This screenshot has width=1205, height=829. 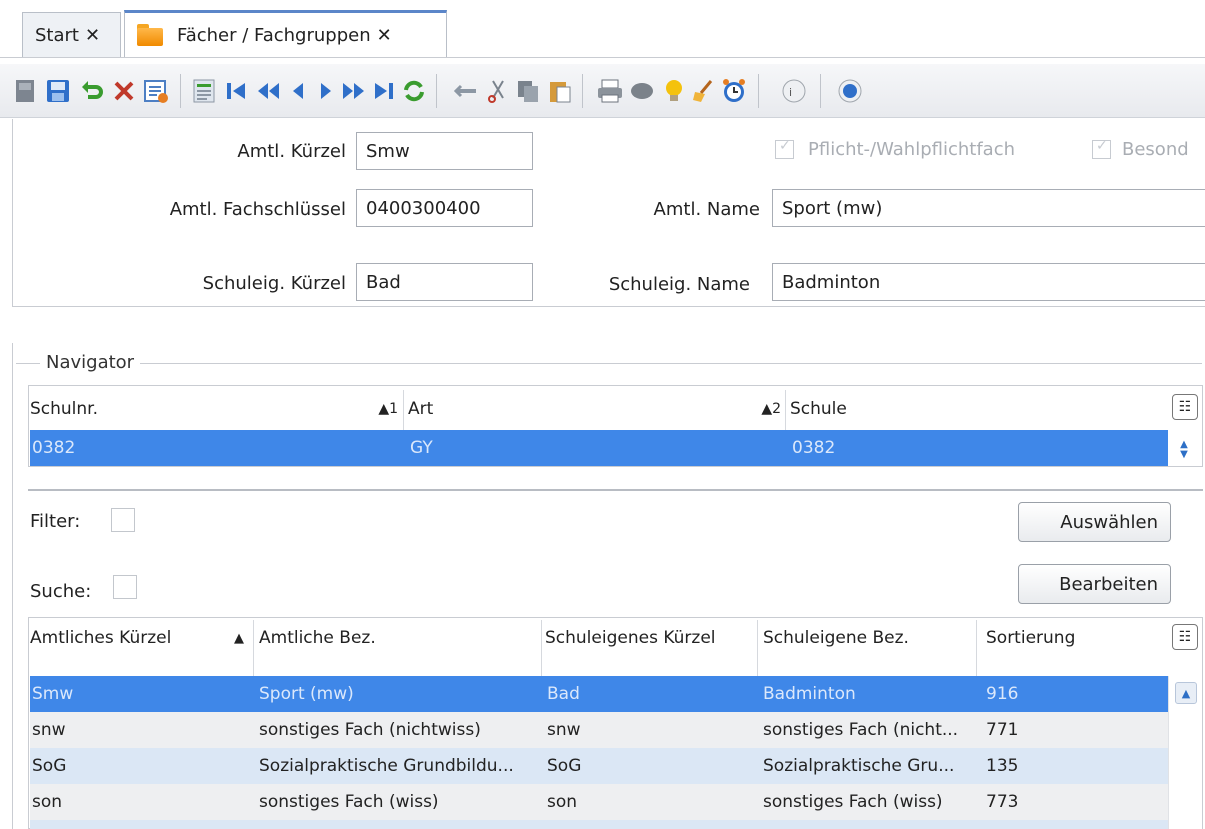 What do you see at coordinates (498, 91) in the screenshot?
I see `cut-icon` at bounding box center [498, 91].